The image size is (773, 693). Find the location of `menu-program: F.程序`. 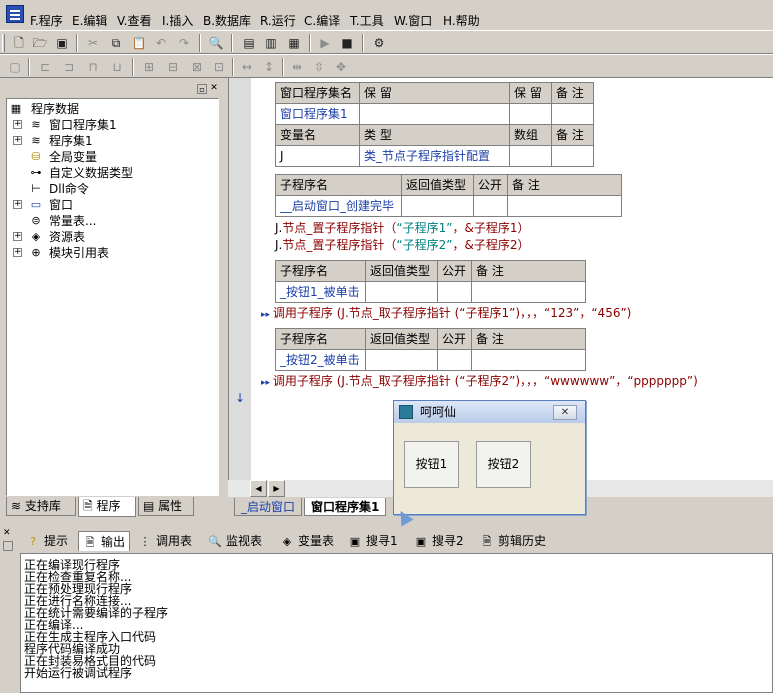

menu-program: F.程序 is located at coordinates (46, 20).